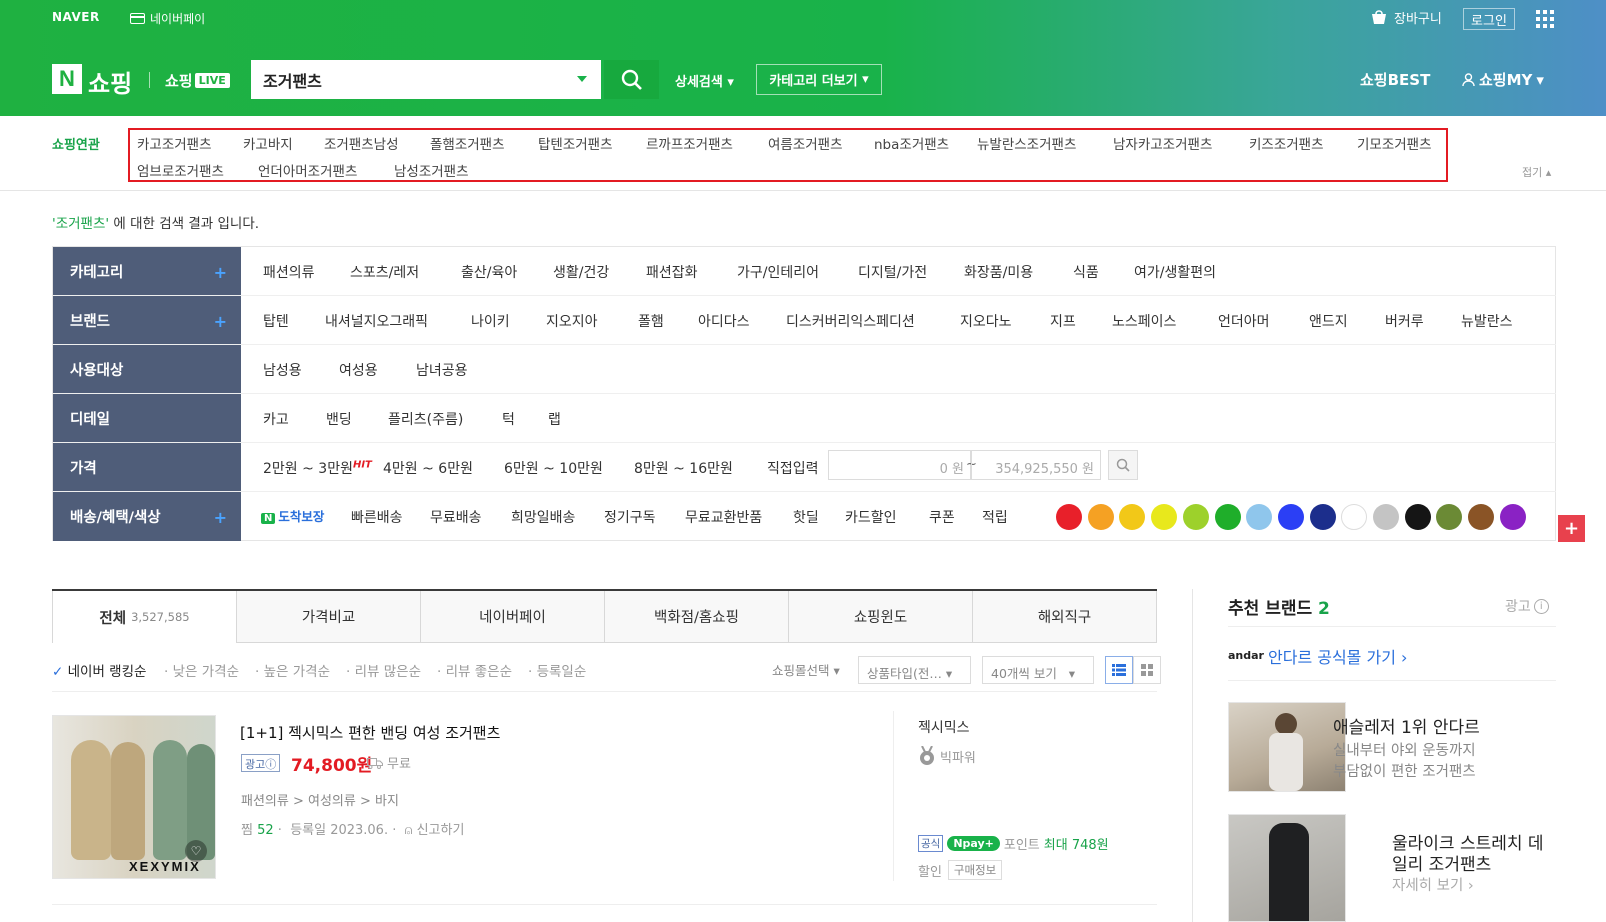  What do you see at coordinates (1487, 321) in the screenshot?
I see `filter-option: 뉴발란스` at bounding box center [1487, 321].